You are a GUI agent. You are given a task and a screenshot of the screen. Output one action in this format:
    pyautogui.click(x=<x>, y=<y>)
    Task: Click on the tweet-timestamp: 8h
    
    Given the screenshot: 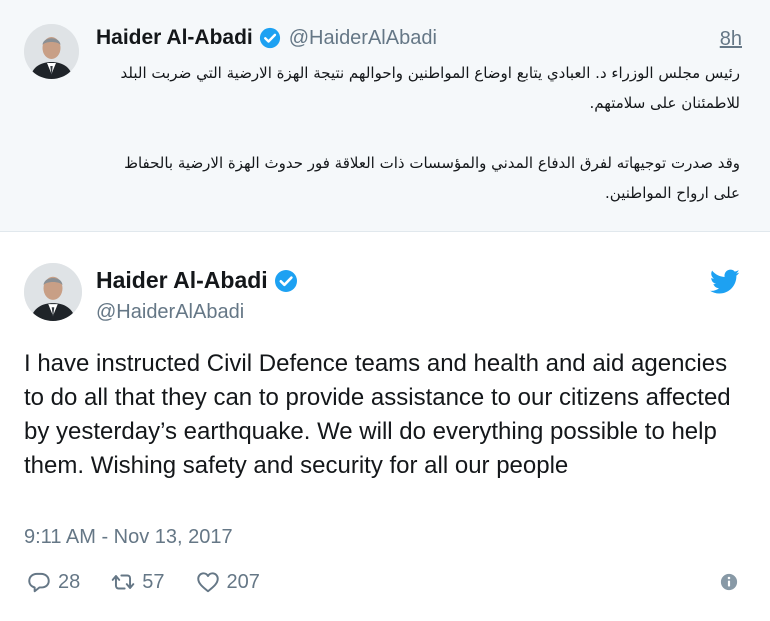 What is the action you would take?
    pyautogui.click(x=731, y=39)
    